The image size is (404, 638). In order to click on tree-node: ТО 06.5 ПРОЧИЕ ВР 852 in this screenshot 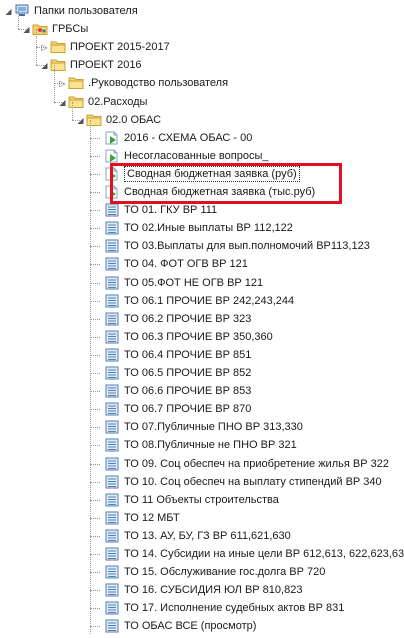, I will do `click(202, 373)`.